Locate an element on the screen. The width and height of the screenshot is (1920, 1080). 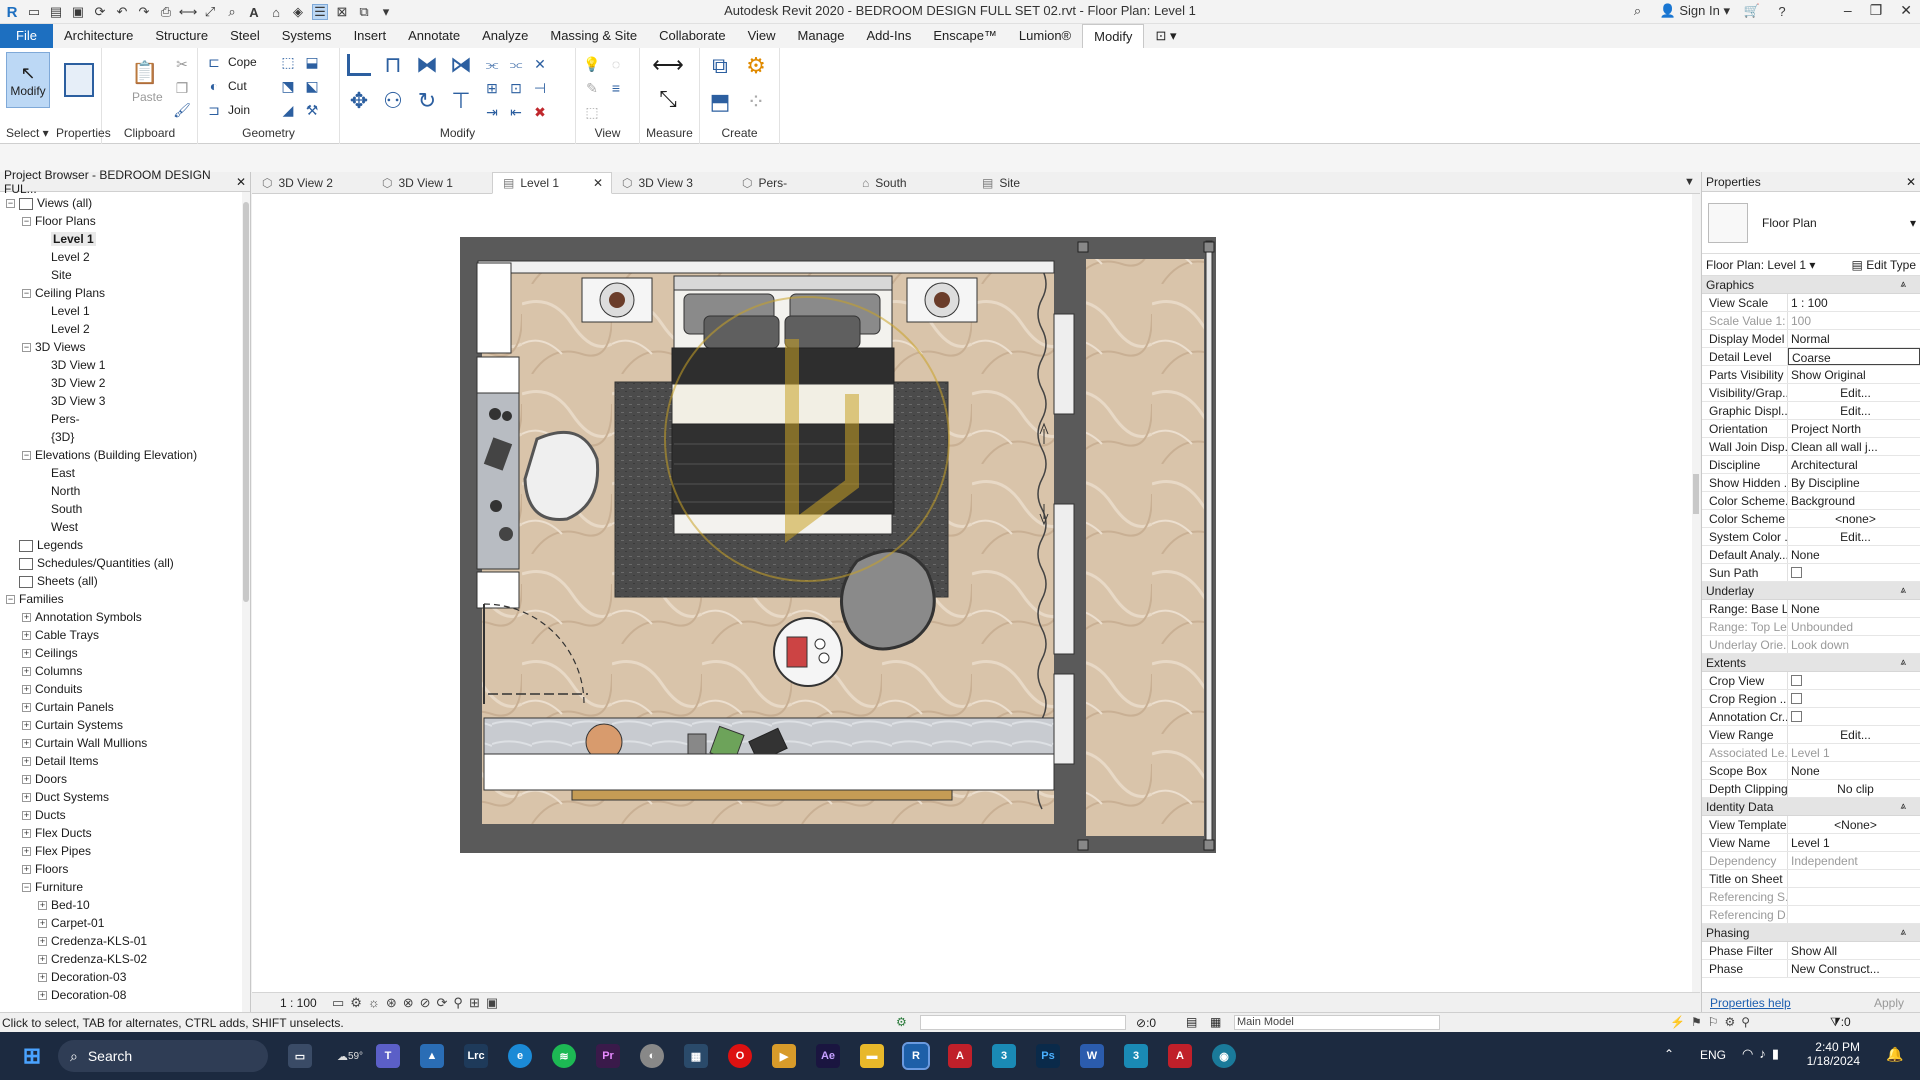
closet-upper is located at coordinates (494, 308).